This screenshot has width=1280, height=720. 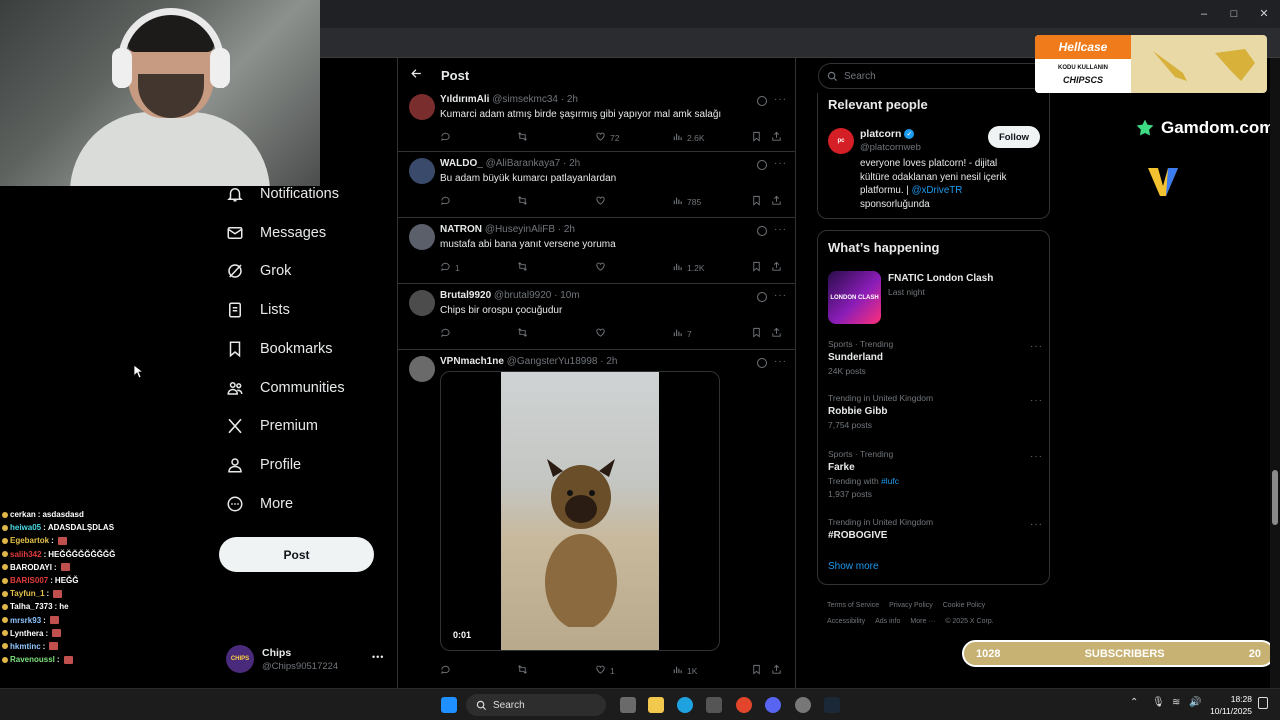 I want to click on account-more-icon: •••, so click(x=378, y=657).